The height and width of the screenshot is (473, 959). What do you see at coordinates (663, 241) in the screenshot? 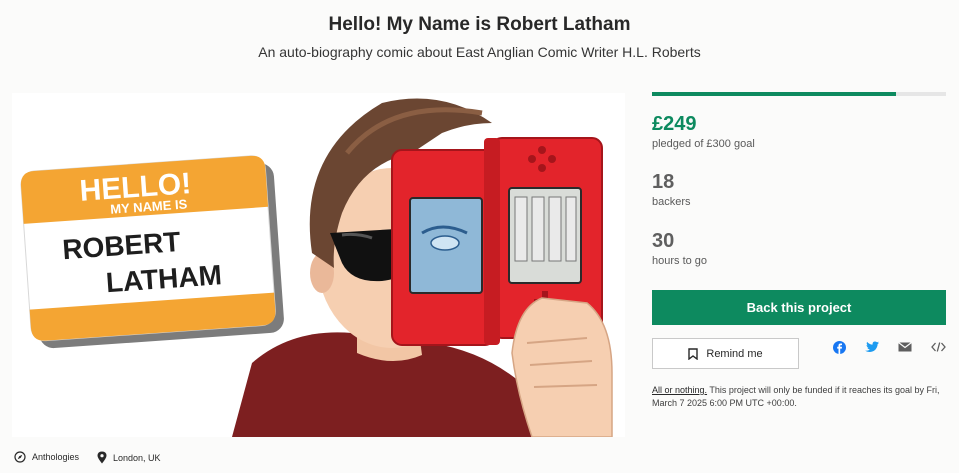
I see `hours-count: 30` at bounding box center [663, 241].